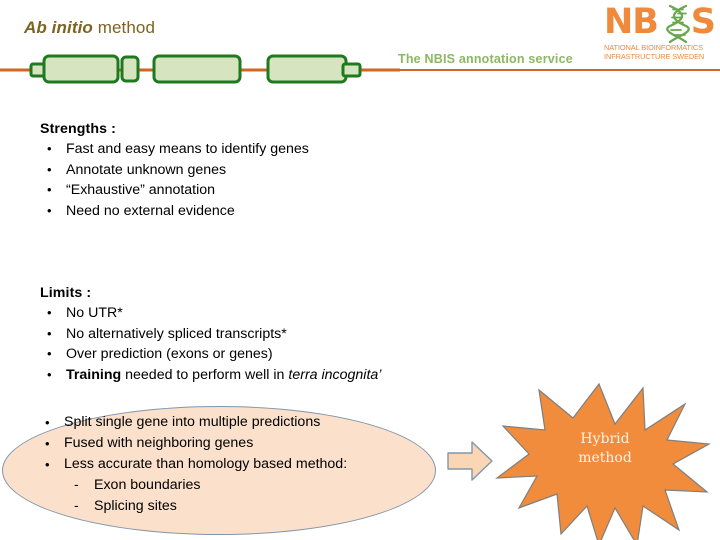  Describe the element at coordinates (253, 506) in the screenshot. I see `list-item: Splicing sites` at that location.